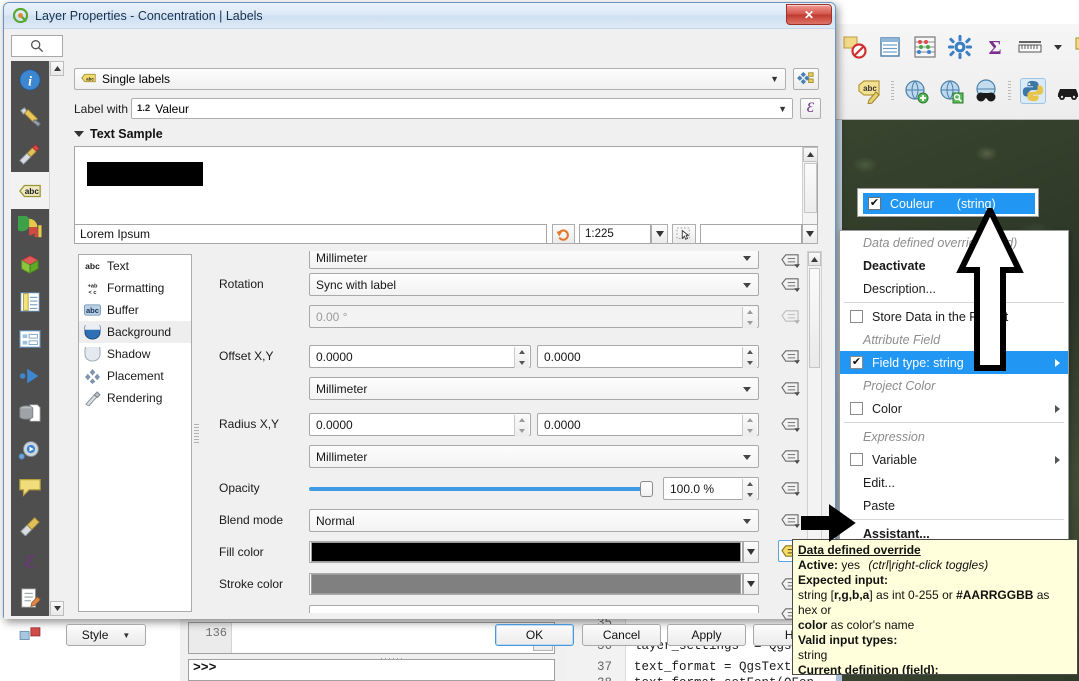  I want to click on rail-item-attributes-form, so click(30, 338).